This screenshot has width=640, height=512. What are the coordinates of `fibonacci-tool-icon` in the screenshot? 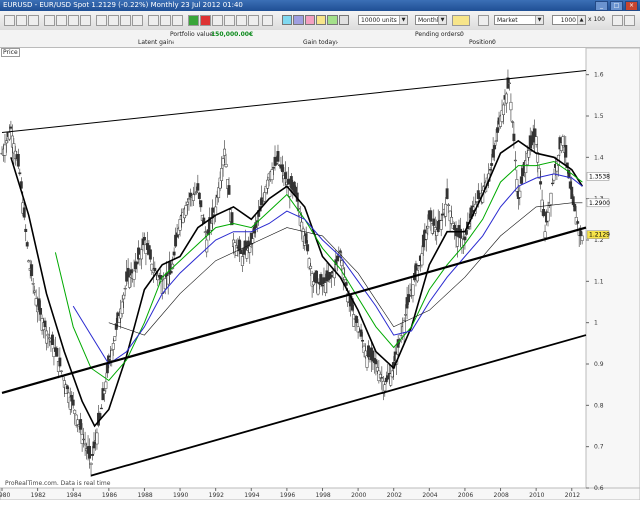 It's located at (125, 20).